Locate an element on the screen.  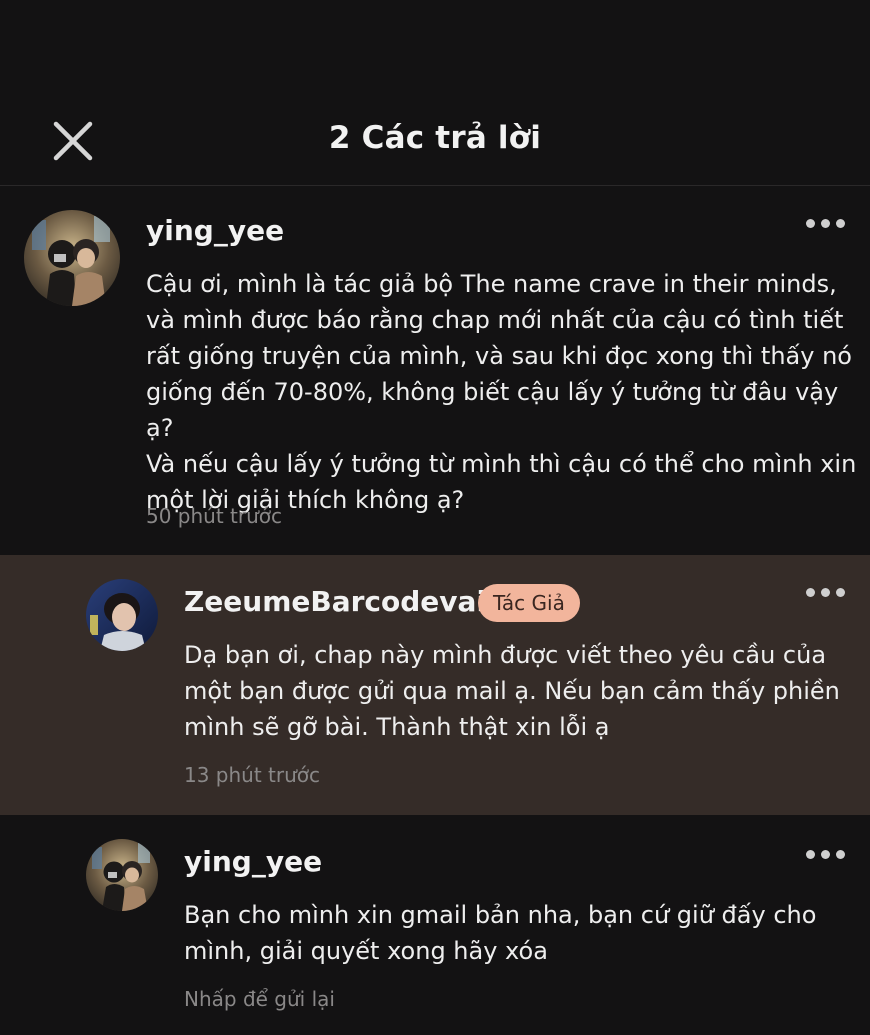
page-title: 2 Các trả lời is located at coordinates (435, 138).